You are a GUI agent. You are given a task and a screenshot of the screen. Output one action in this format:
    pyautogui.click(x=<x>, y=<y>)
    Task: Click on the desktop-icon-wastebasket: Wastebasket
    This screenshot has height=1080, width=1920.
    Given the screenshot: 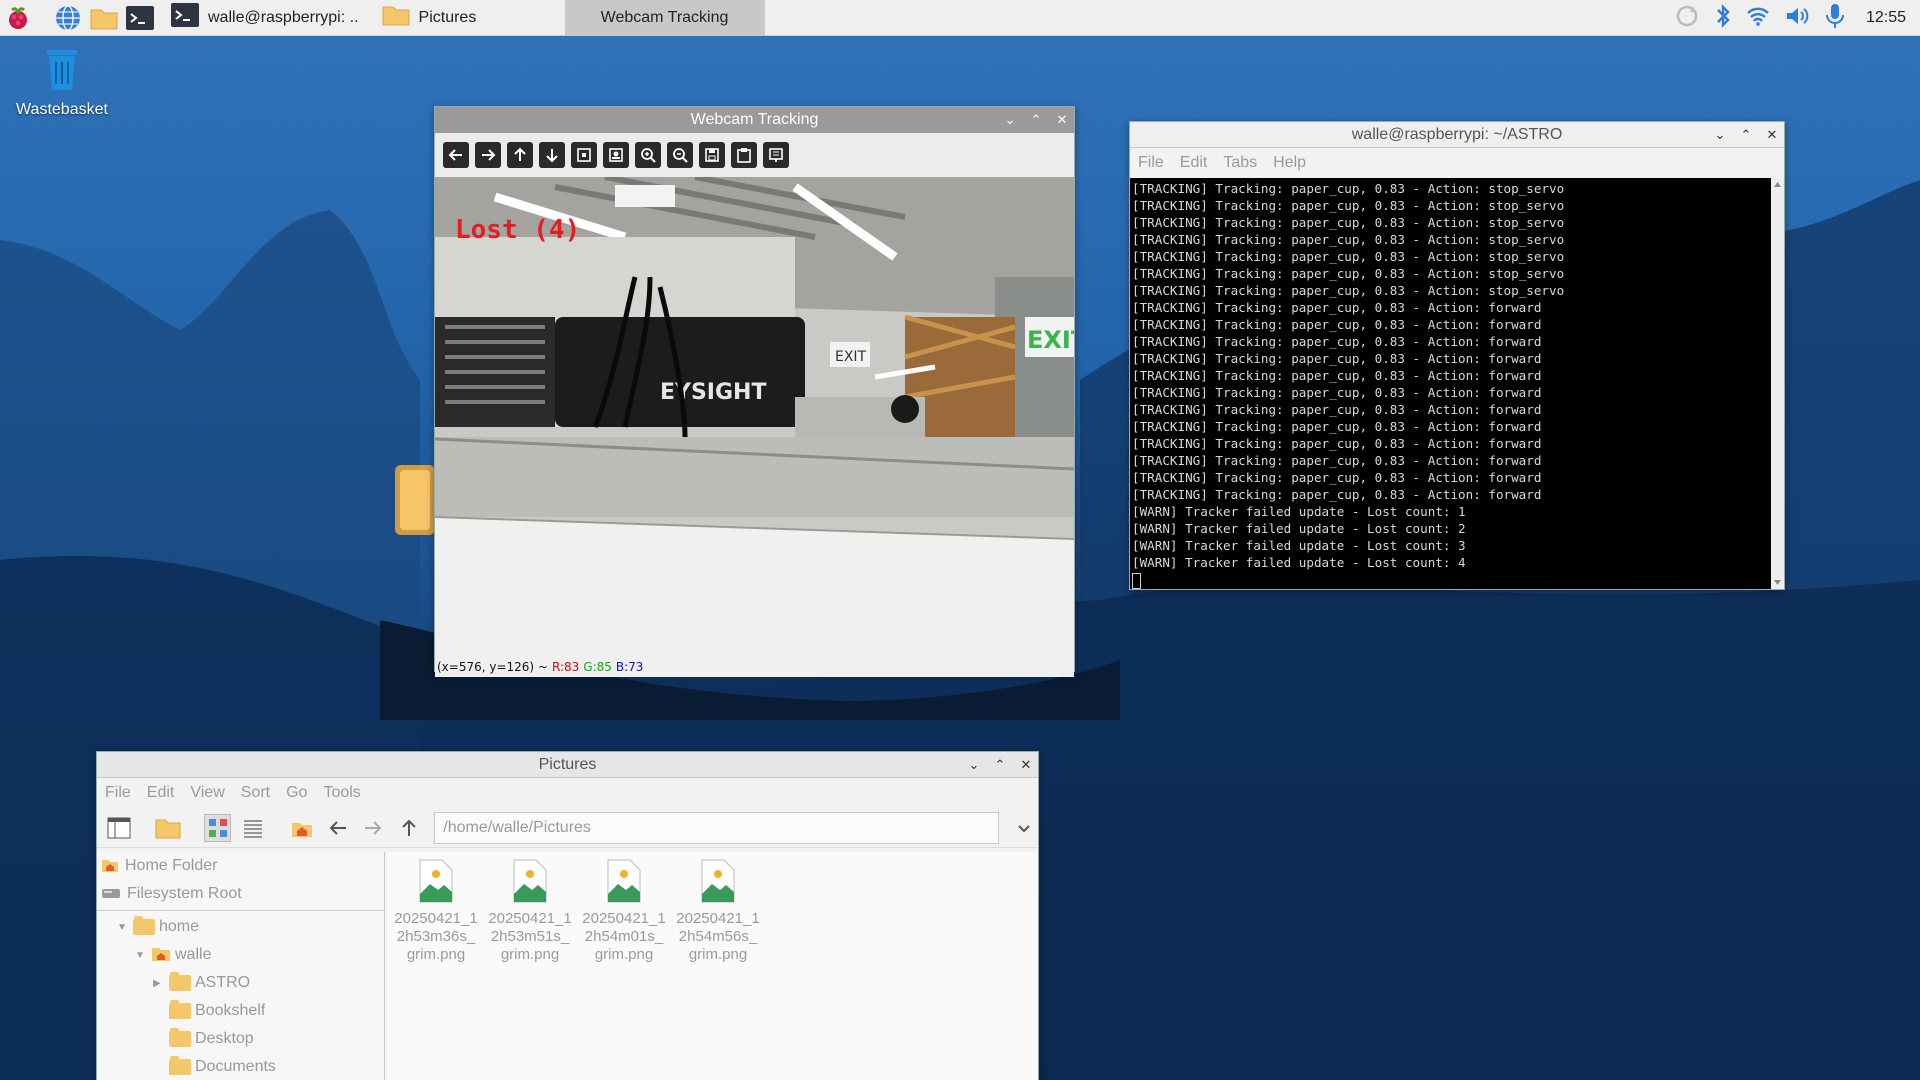 What is the action you would take?
    pyautogui.click(x=62, y=81)
    